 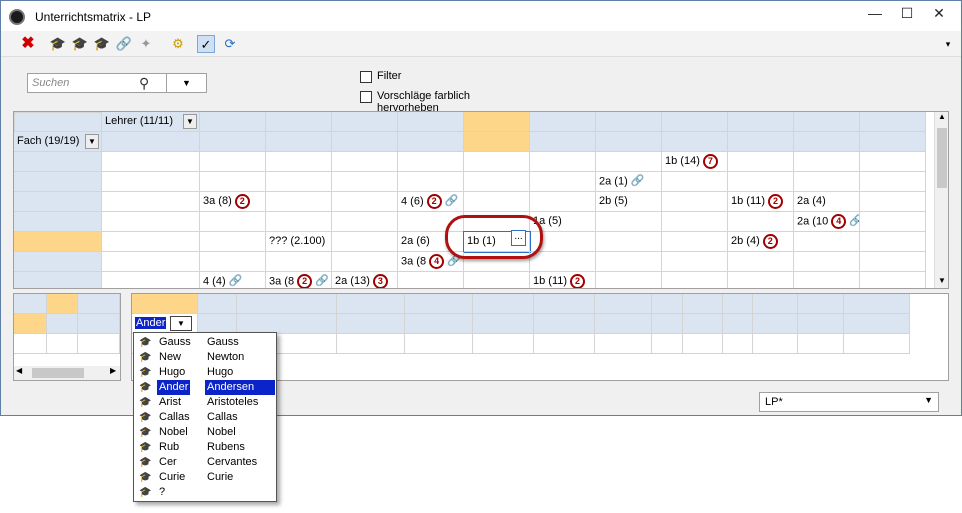 What do you see at coordinates (205, 477) in the screenshot?
I see `teacher-option-curie: 🎓 Curie Curie` at bounding box center [205, 477].